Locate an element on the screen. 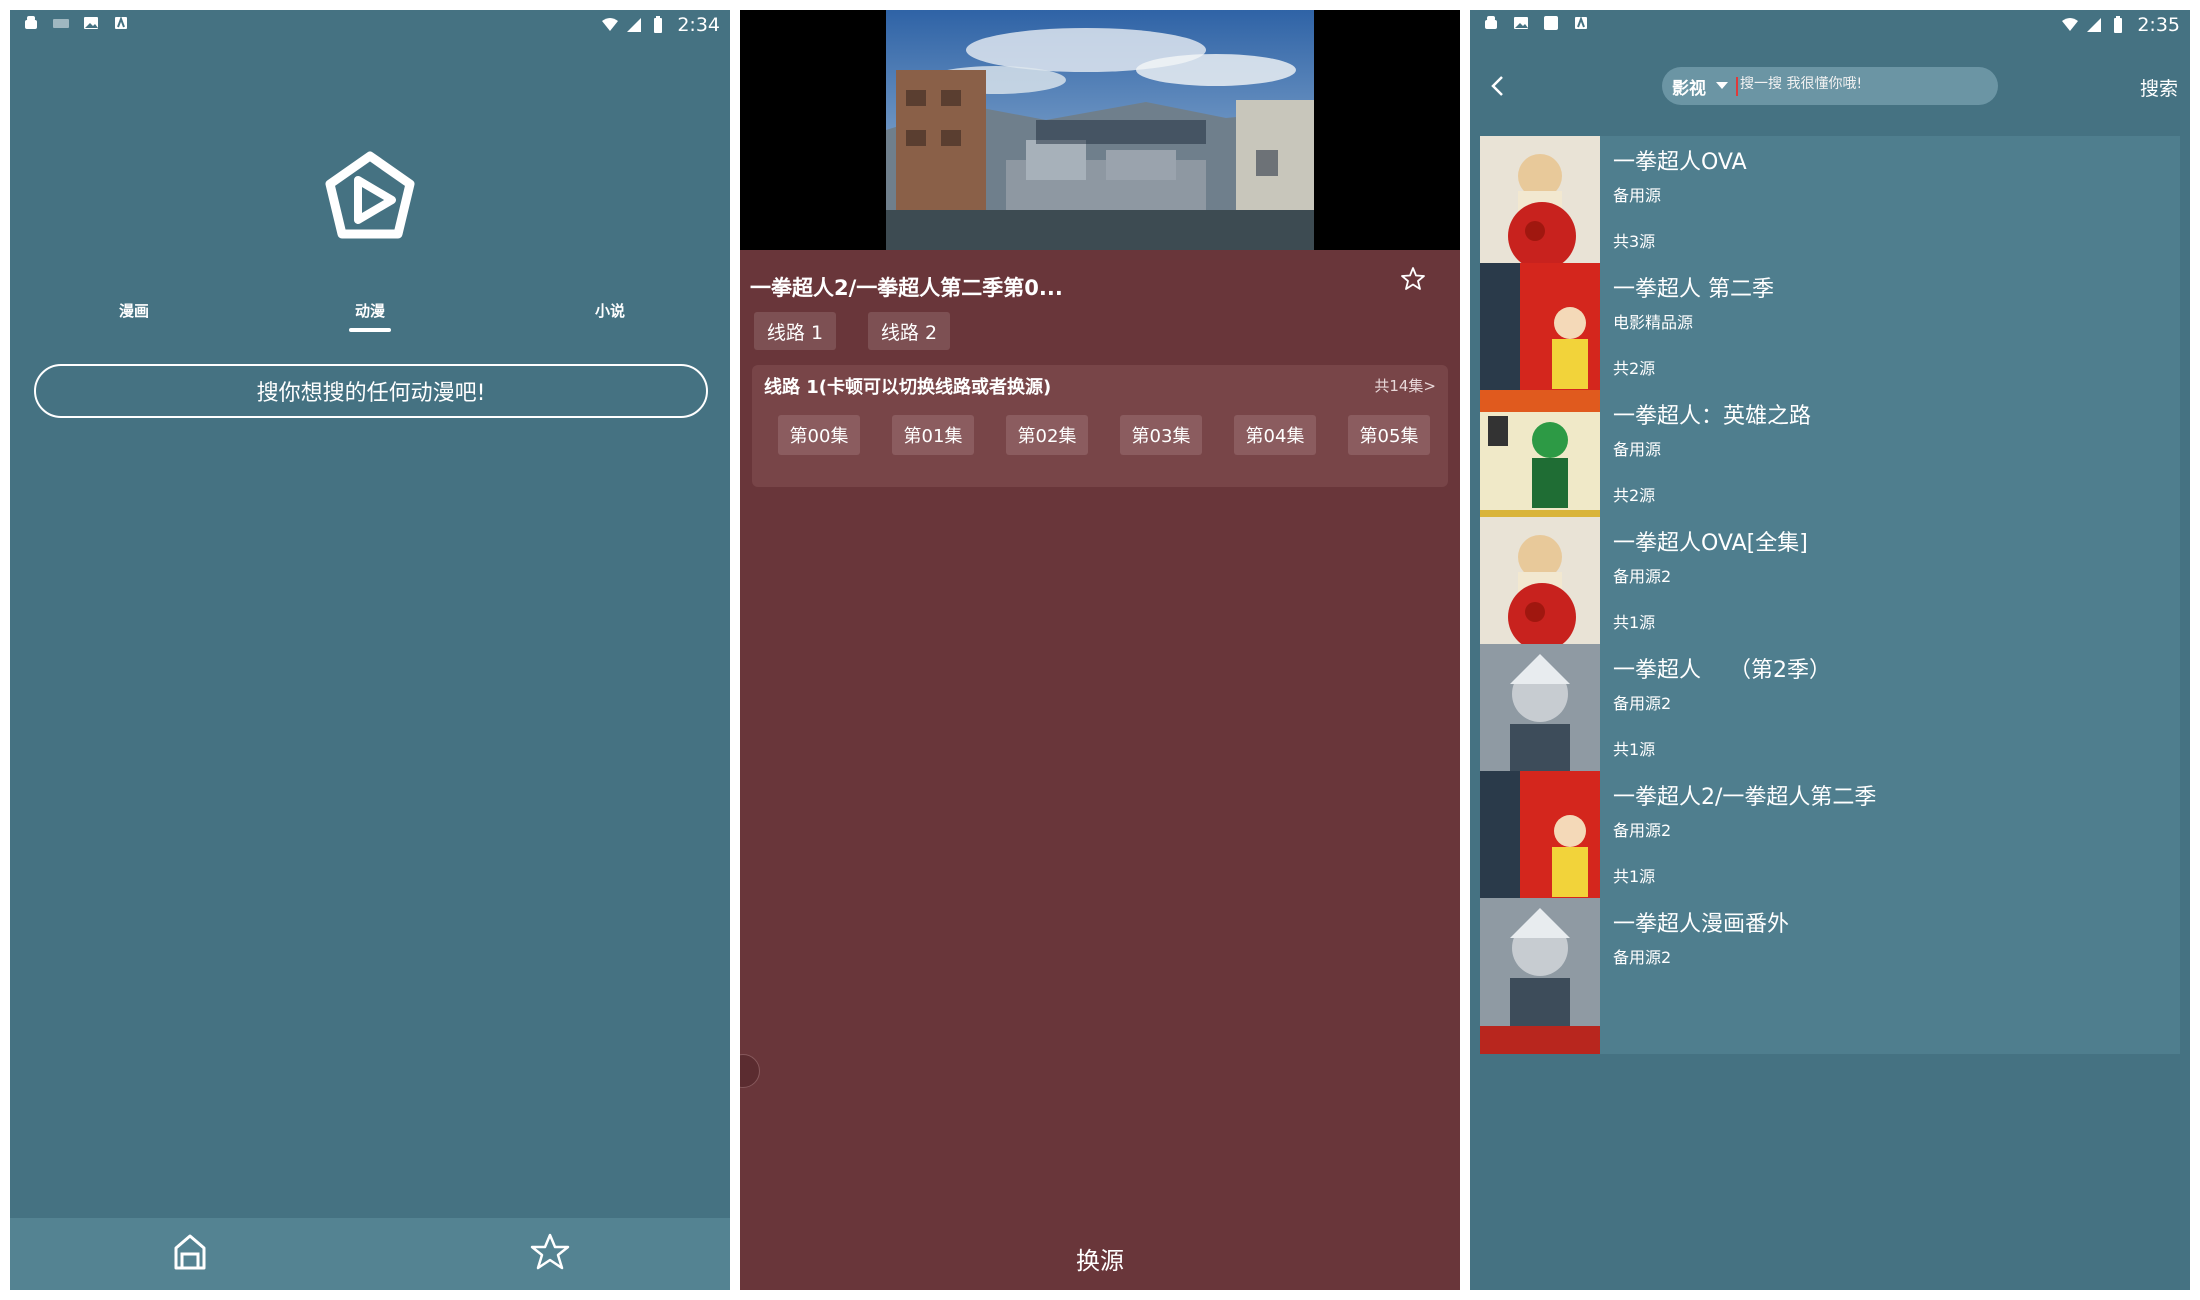 Image resolution: width=2200 pixels, height=1300 pixels. episode-button: 第01集 is located at coordinates (933, 435).